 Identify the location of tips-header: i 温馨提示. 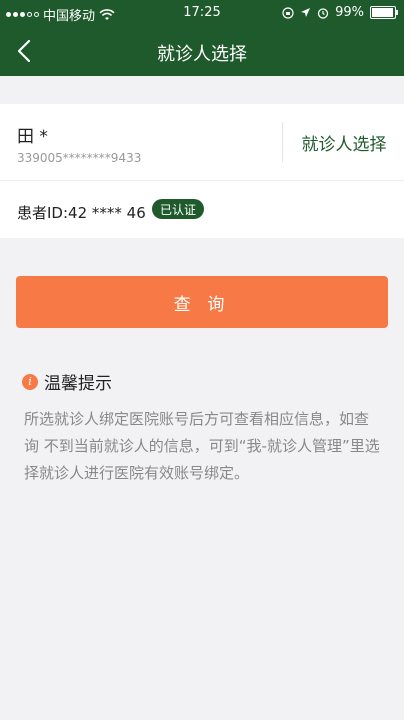
(67, 381).